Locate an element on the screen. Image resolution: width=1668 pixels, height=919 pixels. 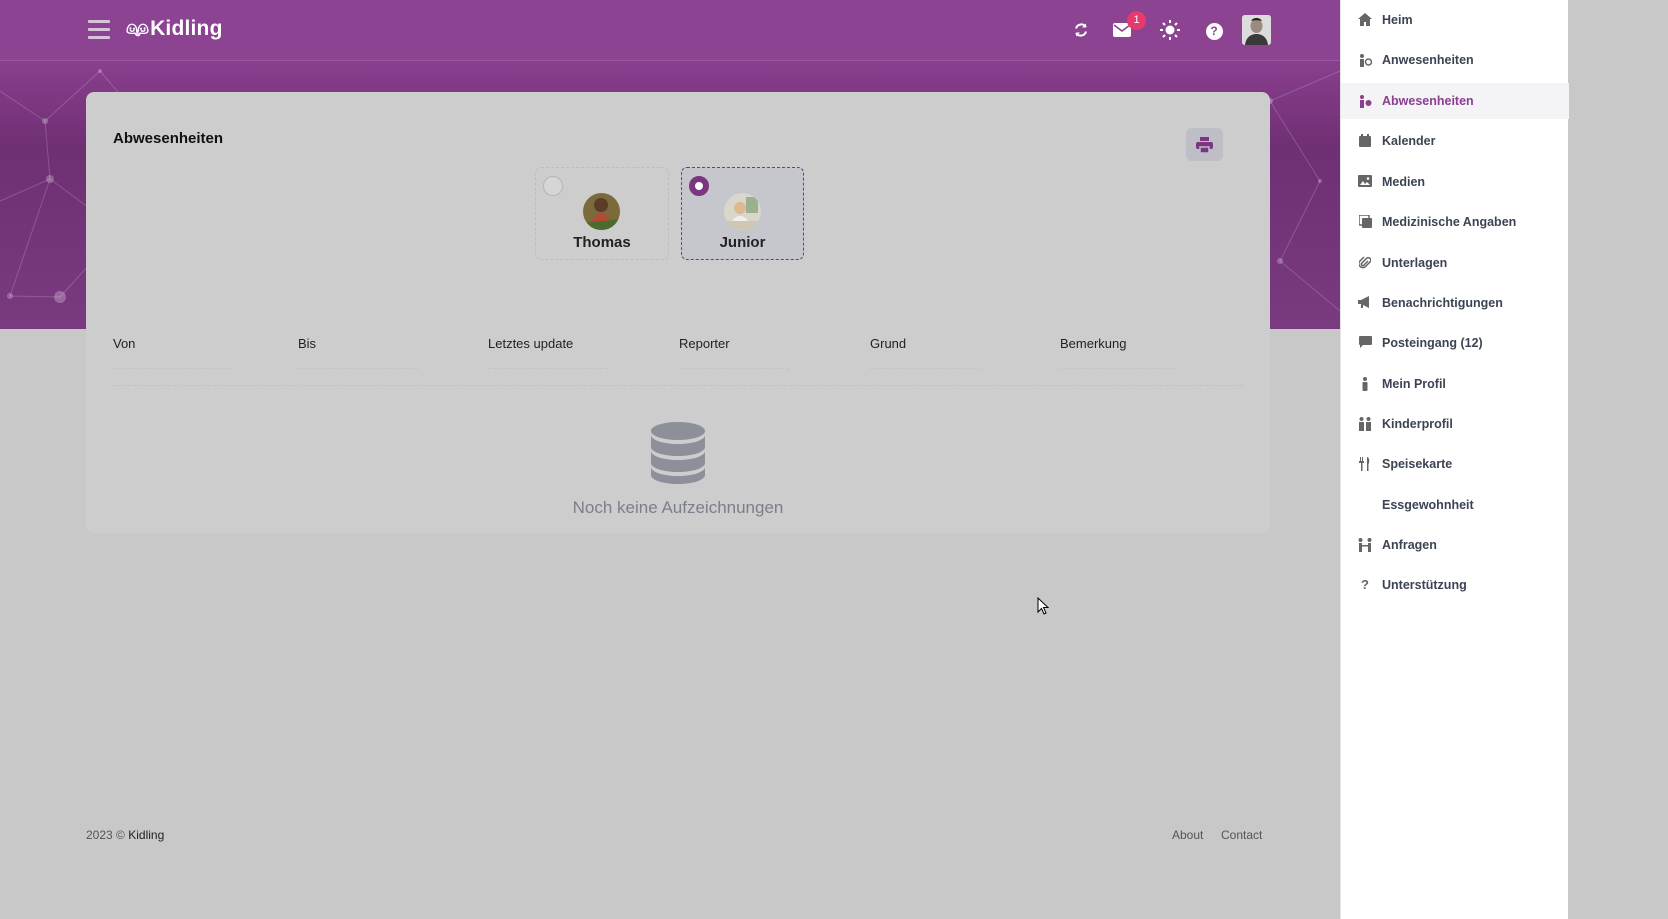
mouse-cursor-icon is located at coordinates (1043, 606).